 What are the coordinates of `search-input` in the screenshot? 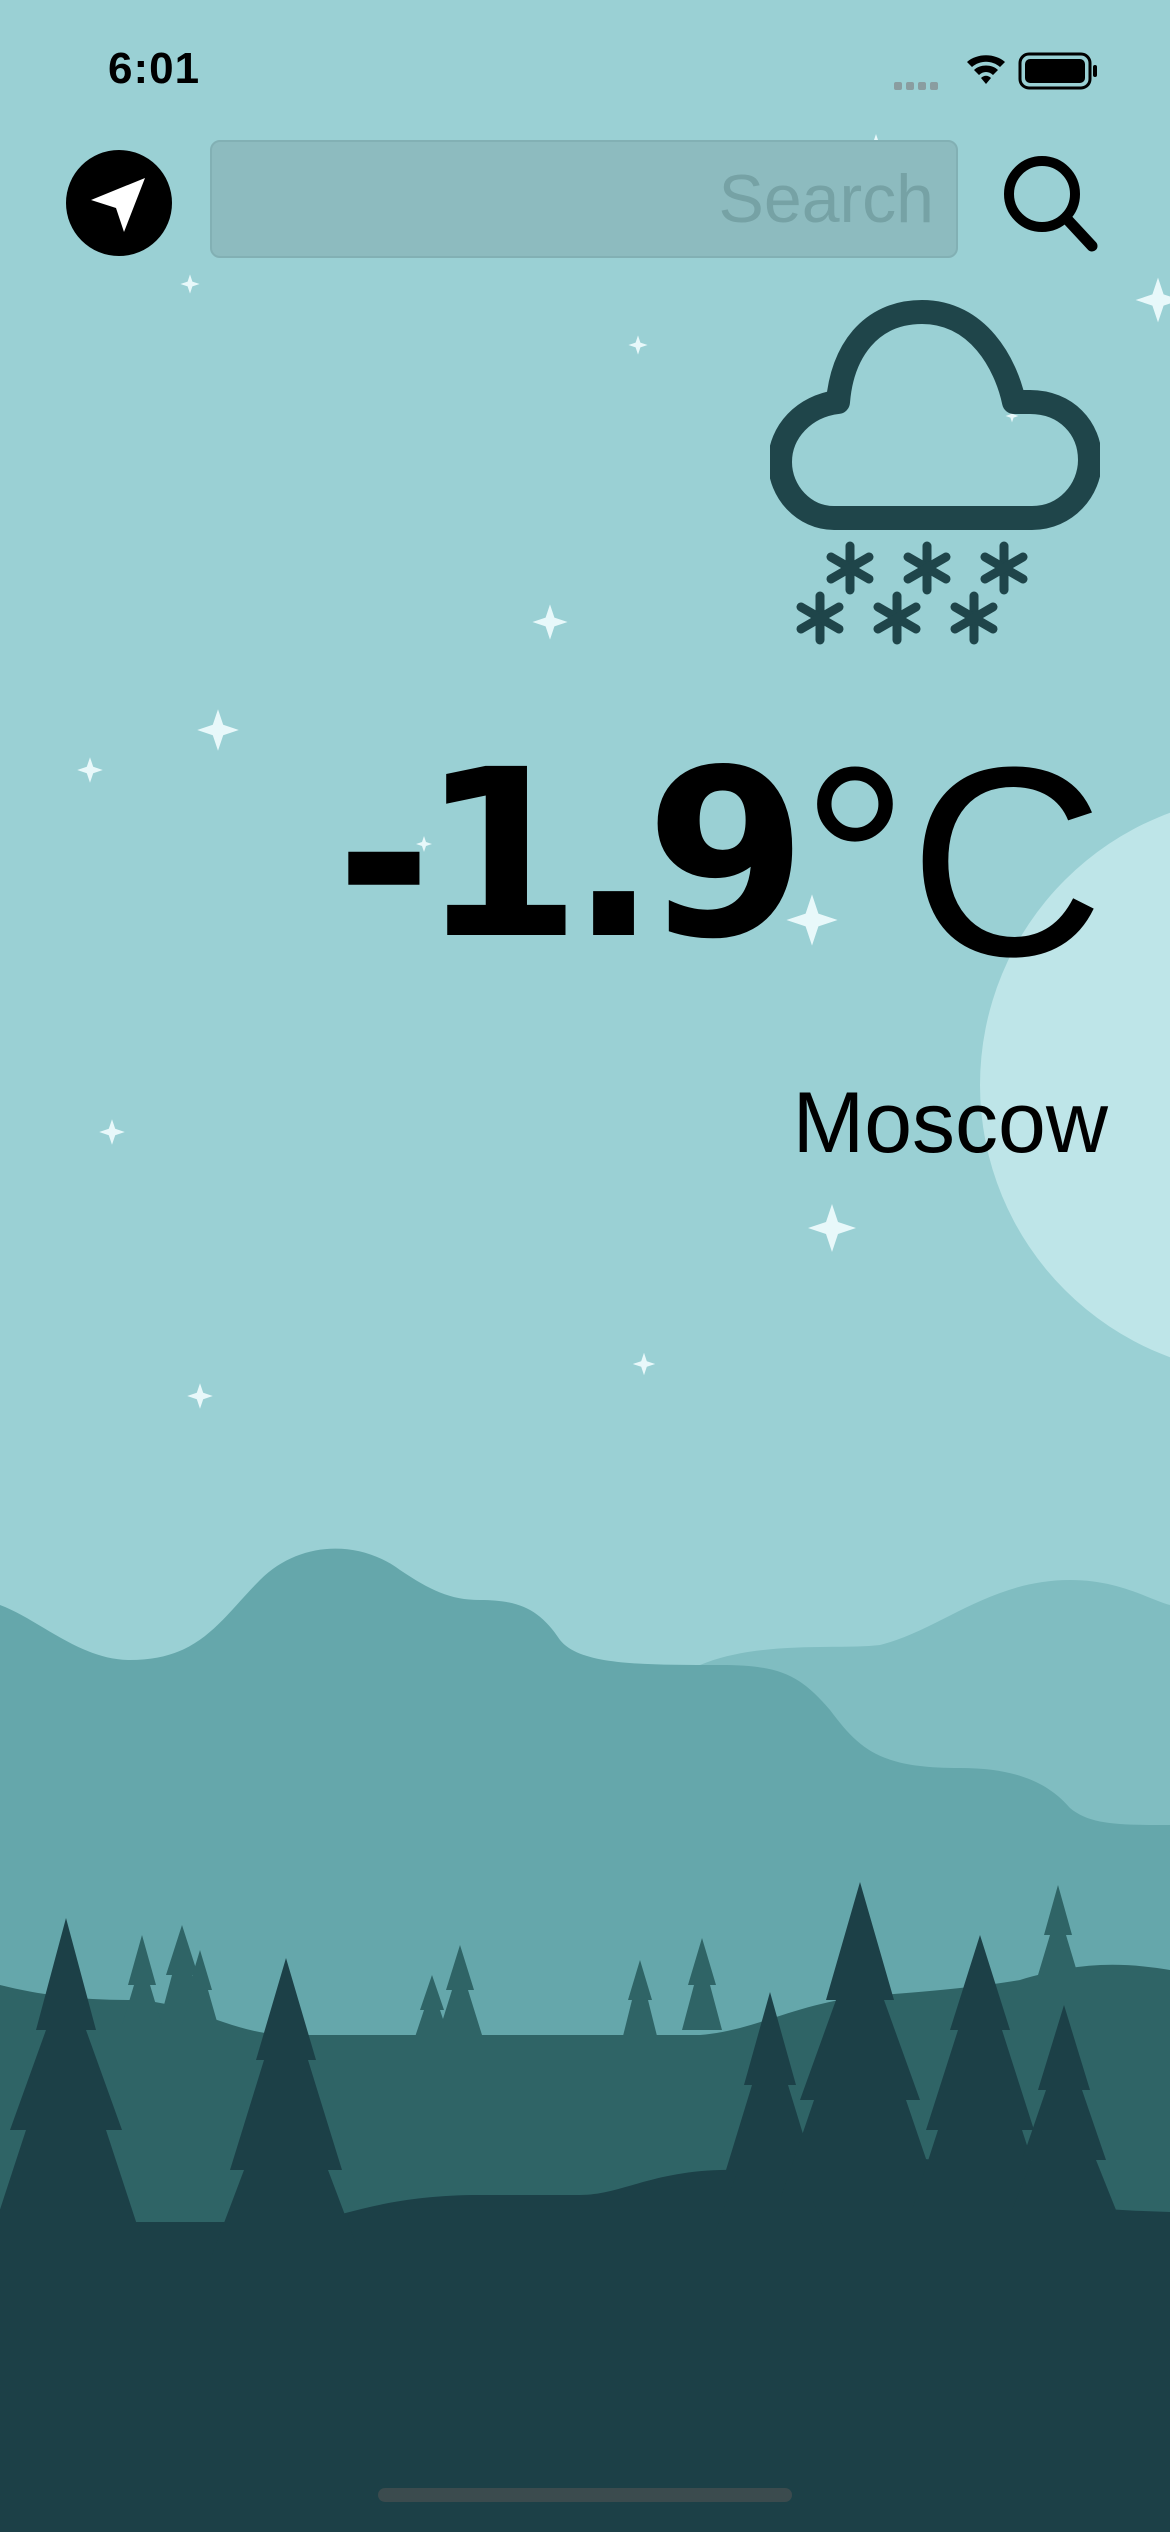 It's located at (584, 199).